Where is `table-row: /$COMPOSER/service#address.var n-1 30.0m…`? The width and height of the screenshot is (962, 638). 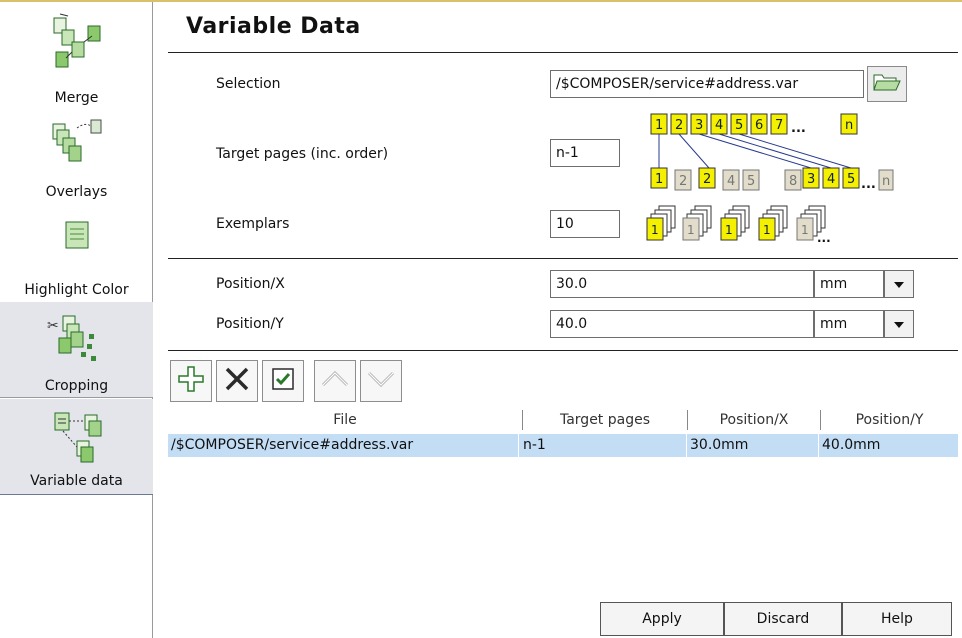 table-row: /$COMPOSER/service#address.var n-1 30.0m… is located at coordinates (563, 445).